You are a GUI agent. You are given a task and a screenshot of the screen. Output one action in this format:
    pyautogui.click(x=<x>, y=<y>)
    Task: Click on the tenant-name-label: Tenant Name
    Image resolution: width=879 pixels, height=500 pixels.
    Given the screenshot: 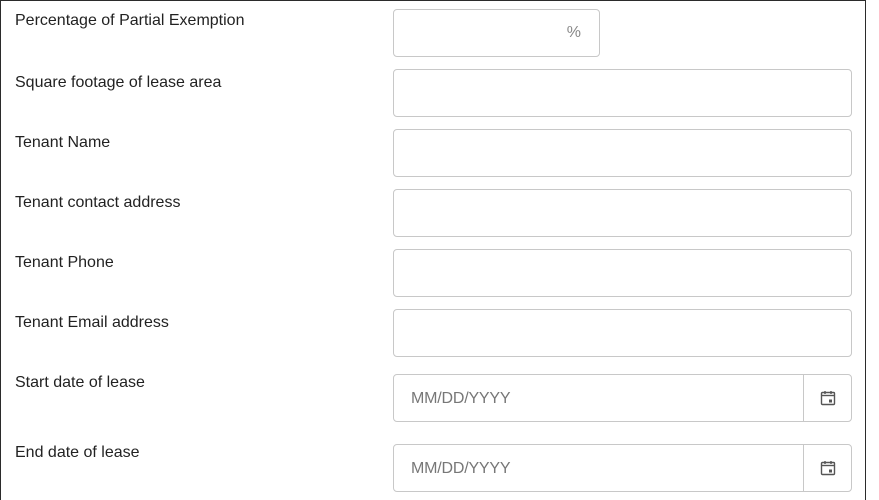 What is the action you would take?
    pyautogui.click(x=63, y=142)
    